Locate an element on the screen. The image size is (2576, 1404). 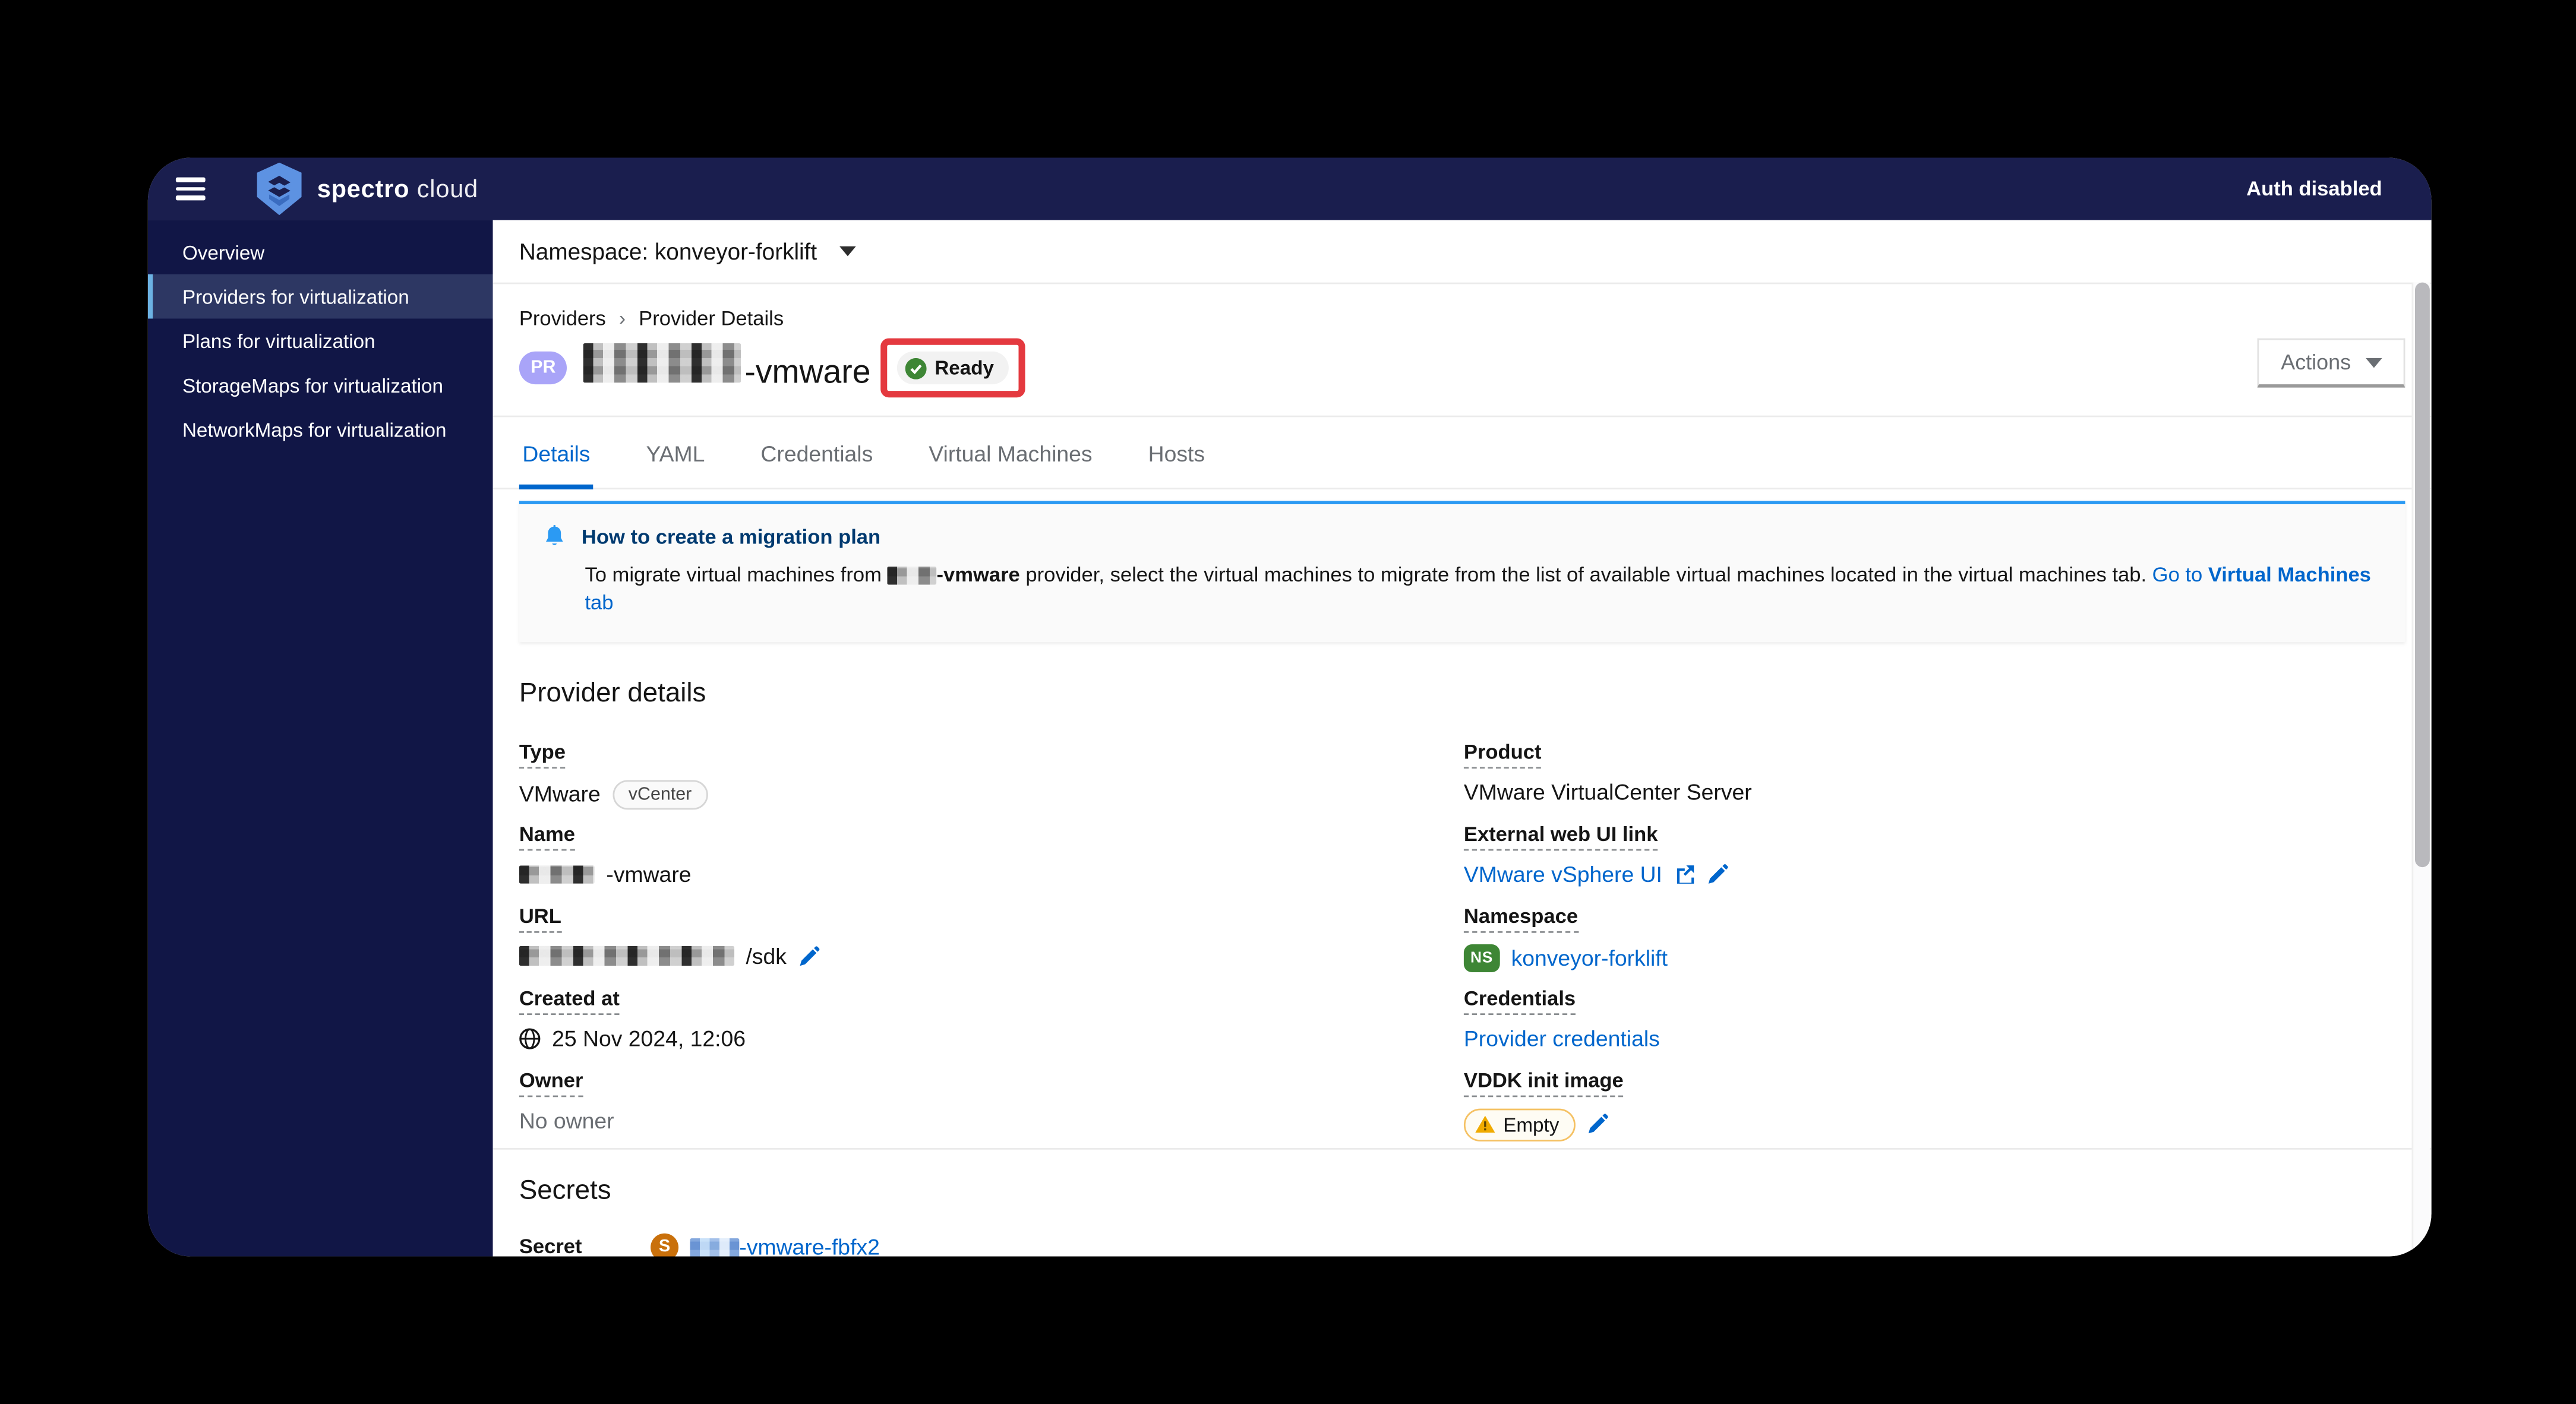
page-title: -vmware is located at coordinates (726, 368).